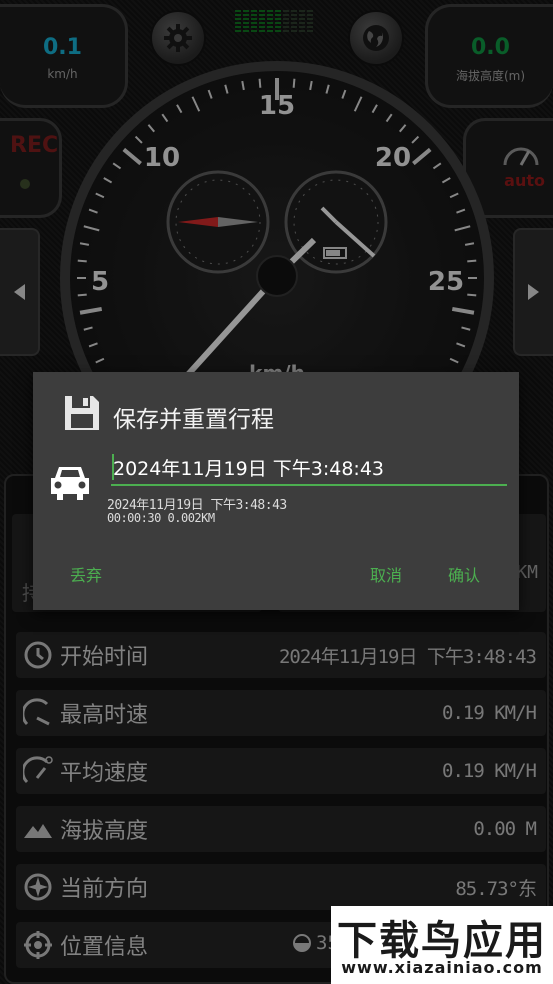 This screenshot has height=984, width=553. What do you see at coordinates (309, 469) in the screenshot?
I see `trip-name-input` at bounding box center [309, 469].